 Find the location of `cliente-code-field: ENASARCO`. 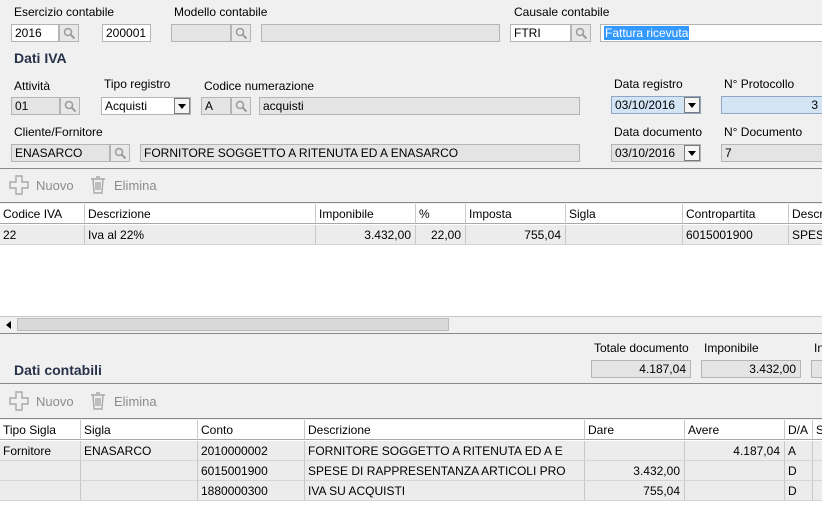

cliente-code-field: ENASARCO is located at coordinates (60, 153).